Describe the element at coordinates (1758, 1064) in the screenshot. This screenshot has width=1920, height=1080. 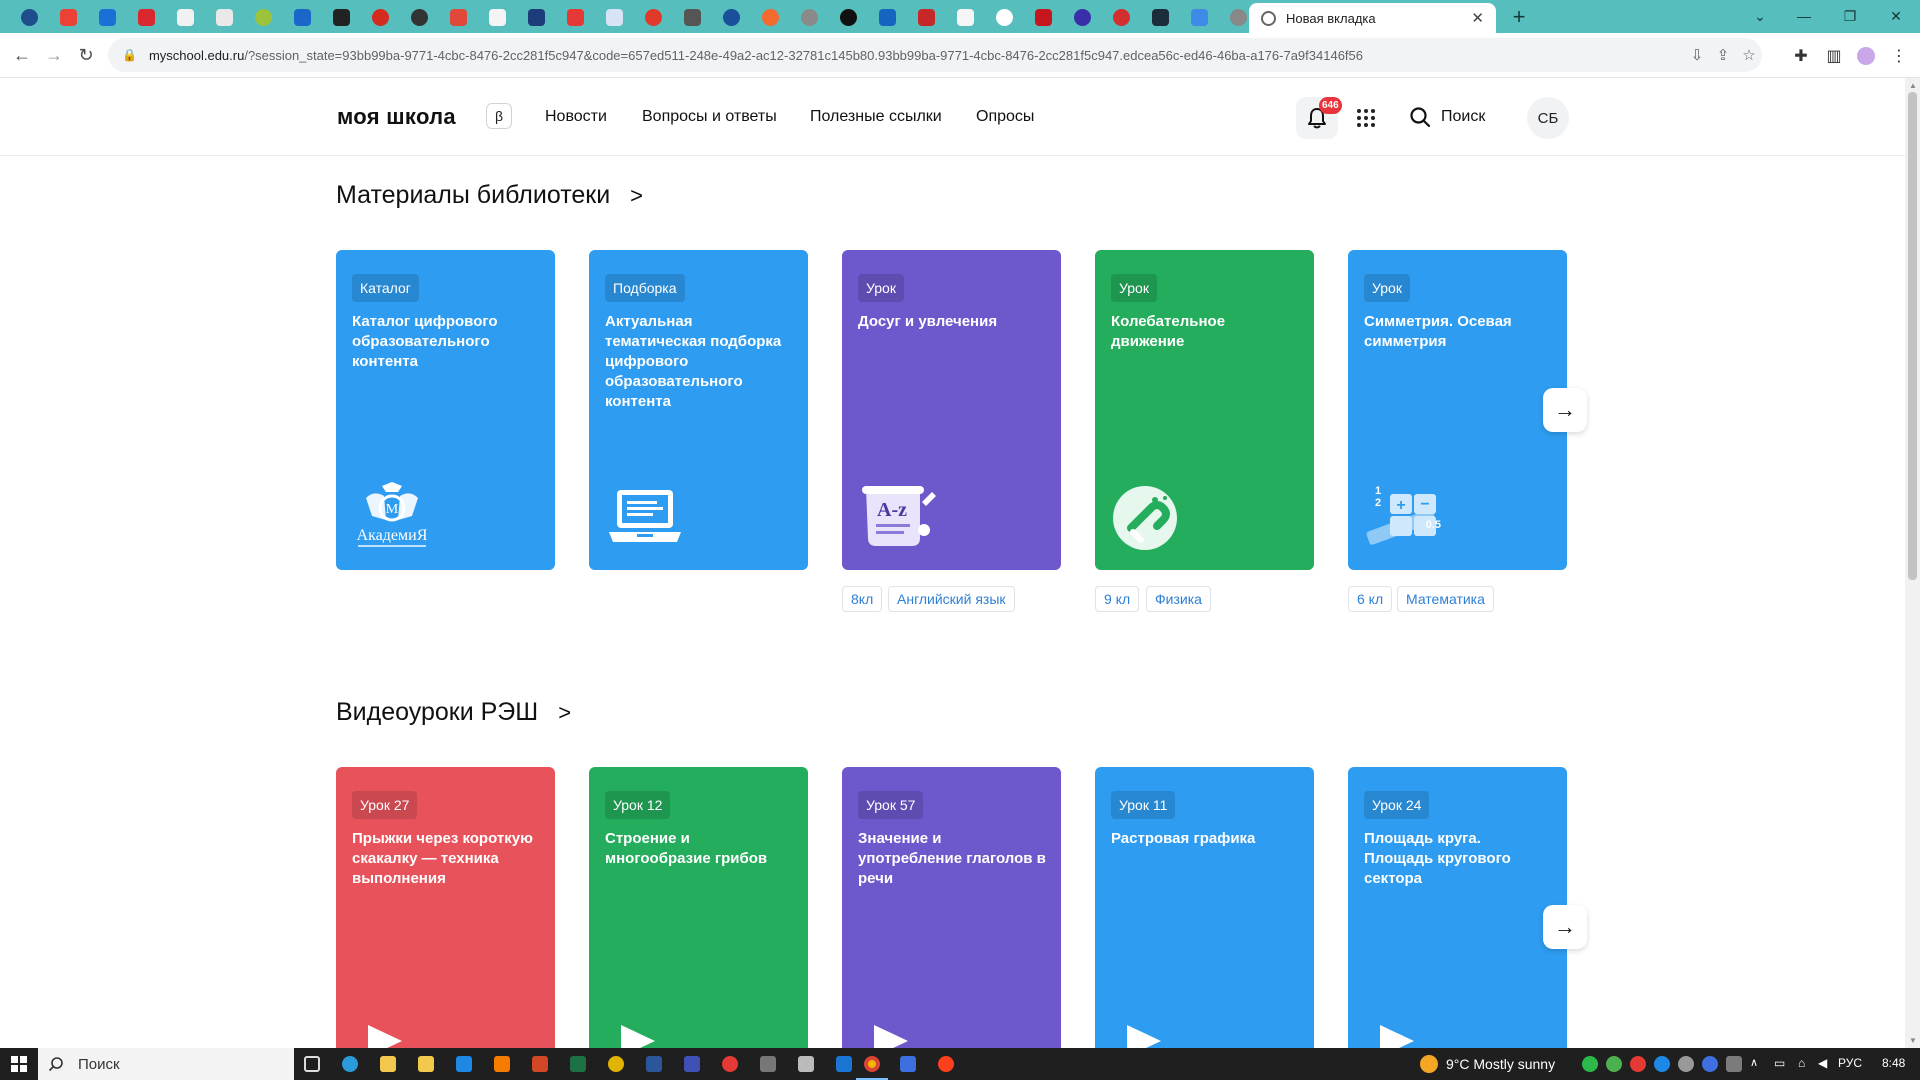
I see `tray-chevron-icon: ∧` at that location.